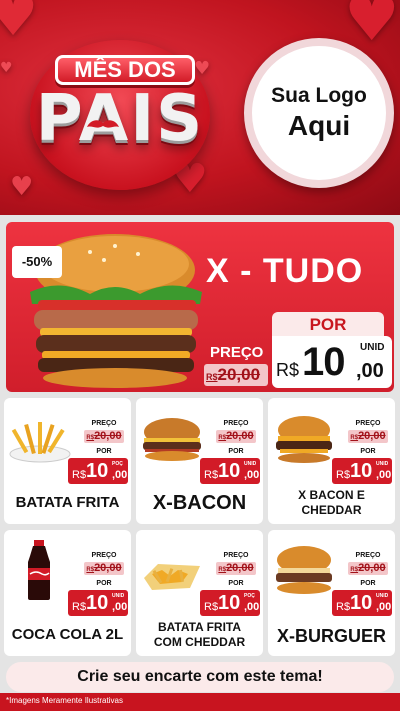  I want to click on logo-line-1: Sua Logo, so click(319, 95).